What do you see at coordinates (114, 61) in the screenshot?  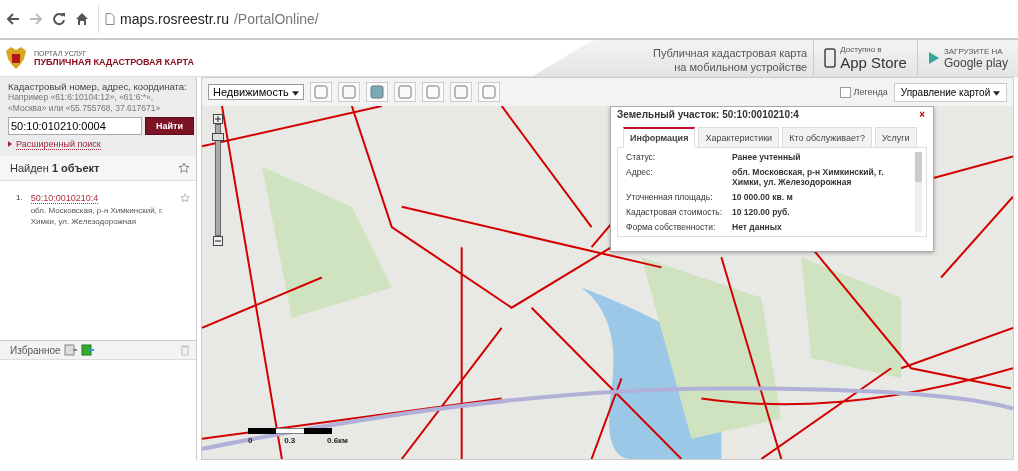 I see `site-title: ПУБЛИЧНАЯ КАДАСТРОВАЯ КАРТА` at bounding box center [114, 61].